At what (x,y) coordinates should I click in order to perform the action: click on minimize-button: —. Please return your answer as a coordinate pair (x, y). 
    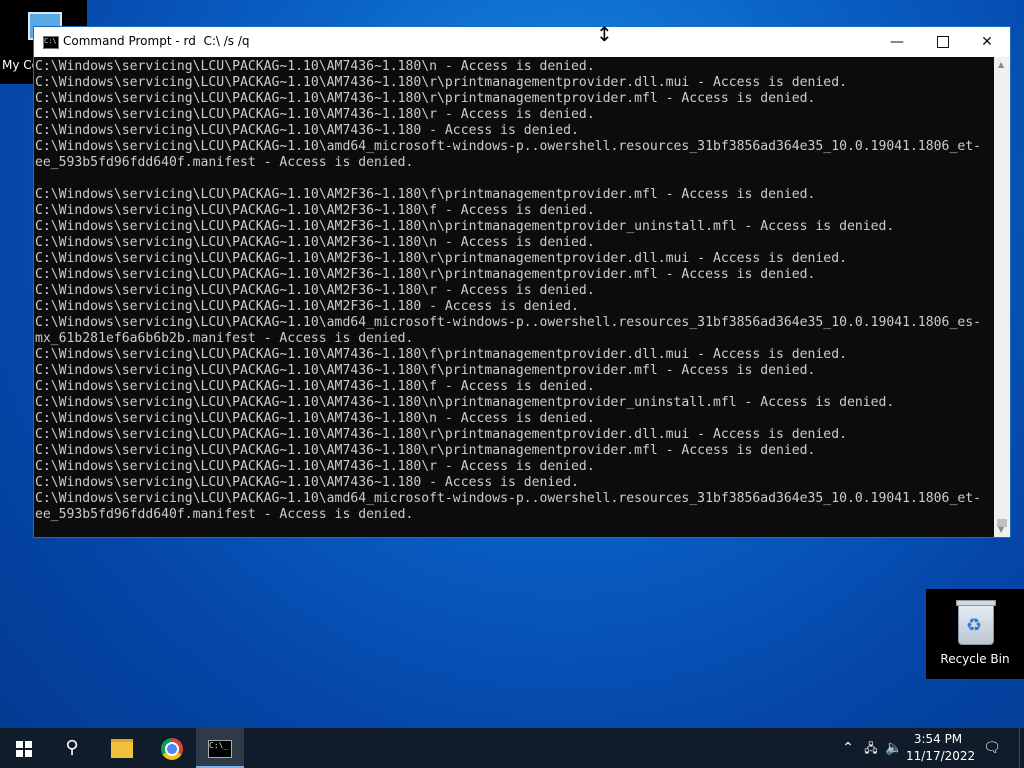
    Looking at the image, I should click on (897, 42).